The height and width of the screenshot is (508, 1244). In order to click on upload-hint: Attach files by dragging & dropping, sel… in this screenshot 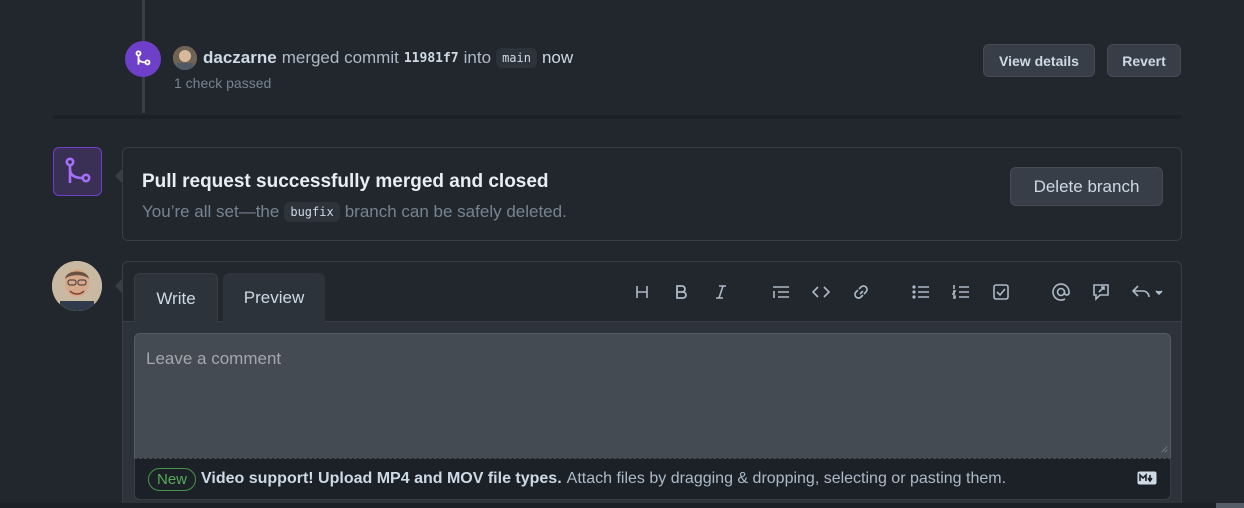, I will do `click(786, 478)`.